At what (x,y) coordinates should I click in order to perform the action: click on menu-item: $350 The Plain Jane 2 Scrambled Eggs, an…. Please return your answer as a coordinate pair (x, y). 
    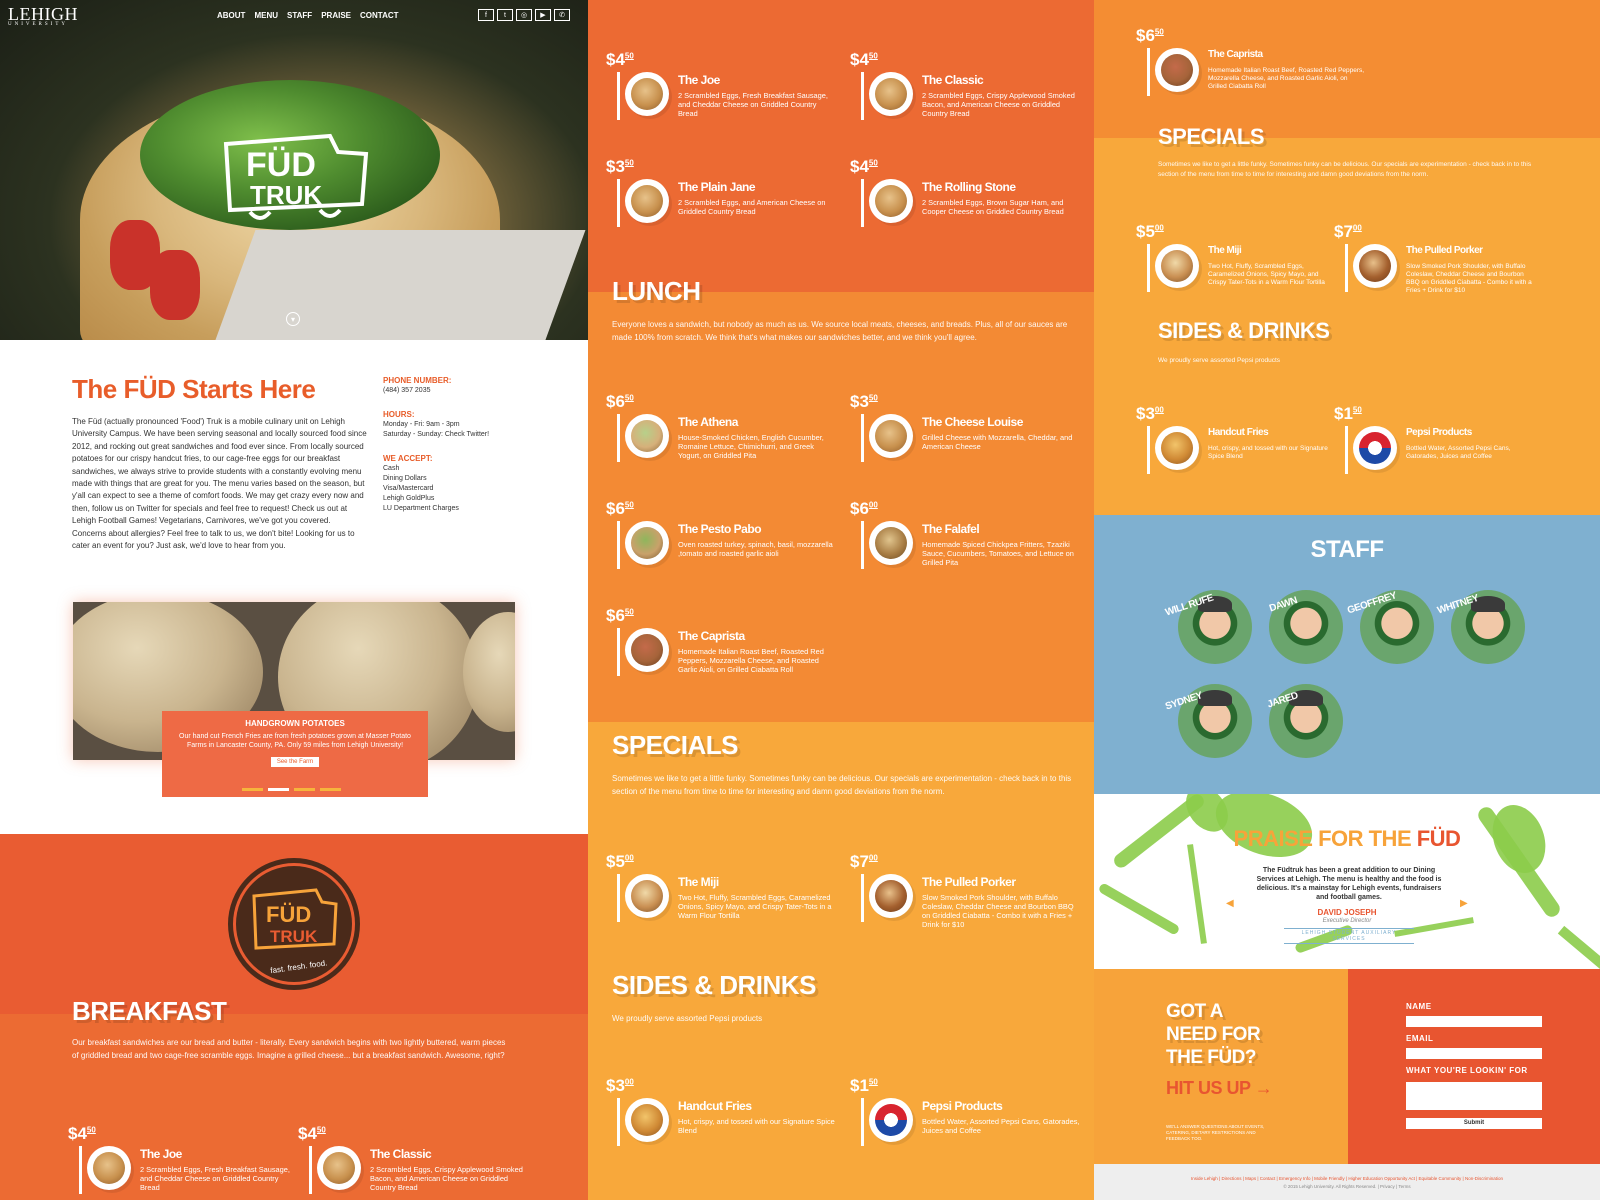
    Looking at the image, I should click on (726, 197).